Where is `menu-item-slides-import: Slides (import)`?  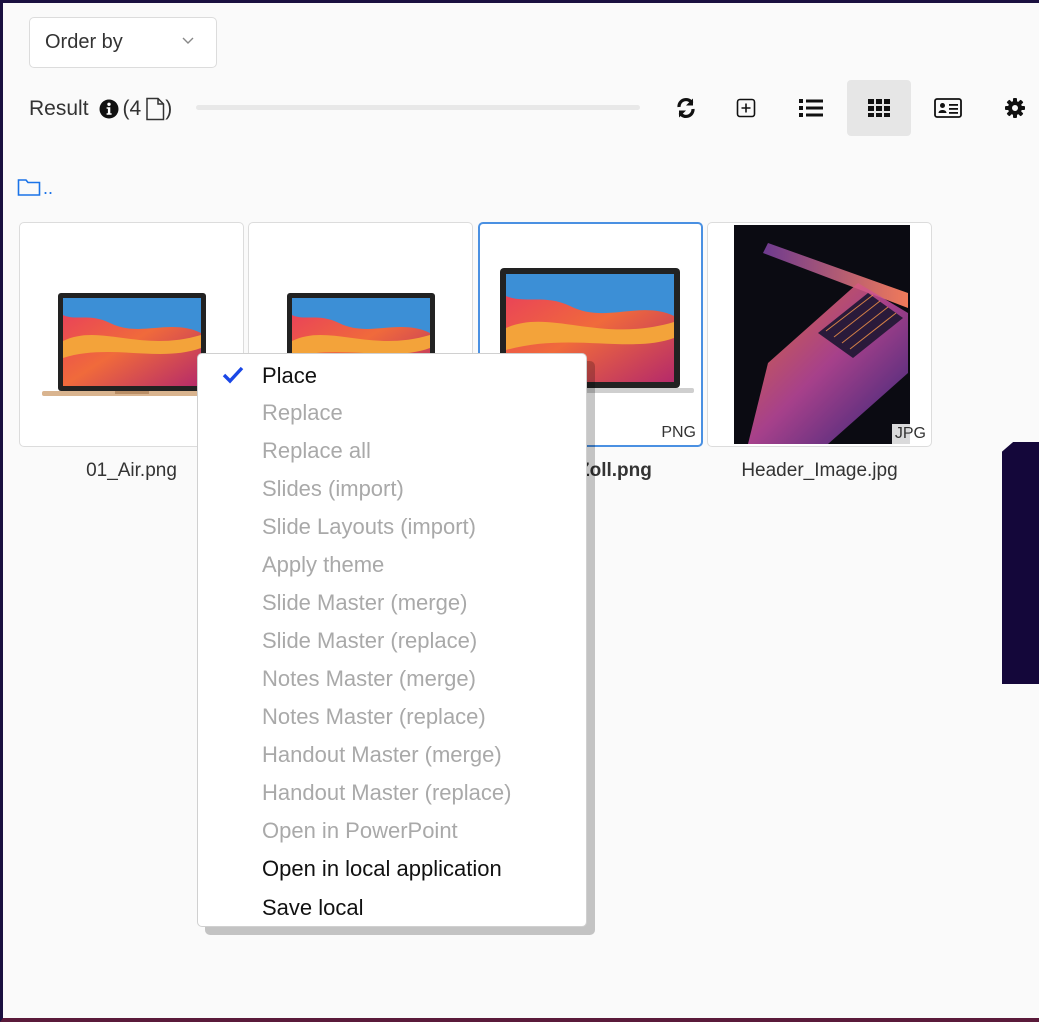 menu-item-slides-import: Slides (import) is located at coordinates (333, 489).